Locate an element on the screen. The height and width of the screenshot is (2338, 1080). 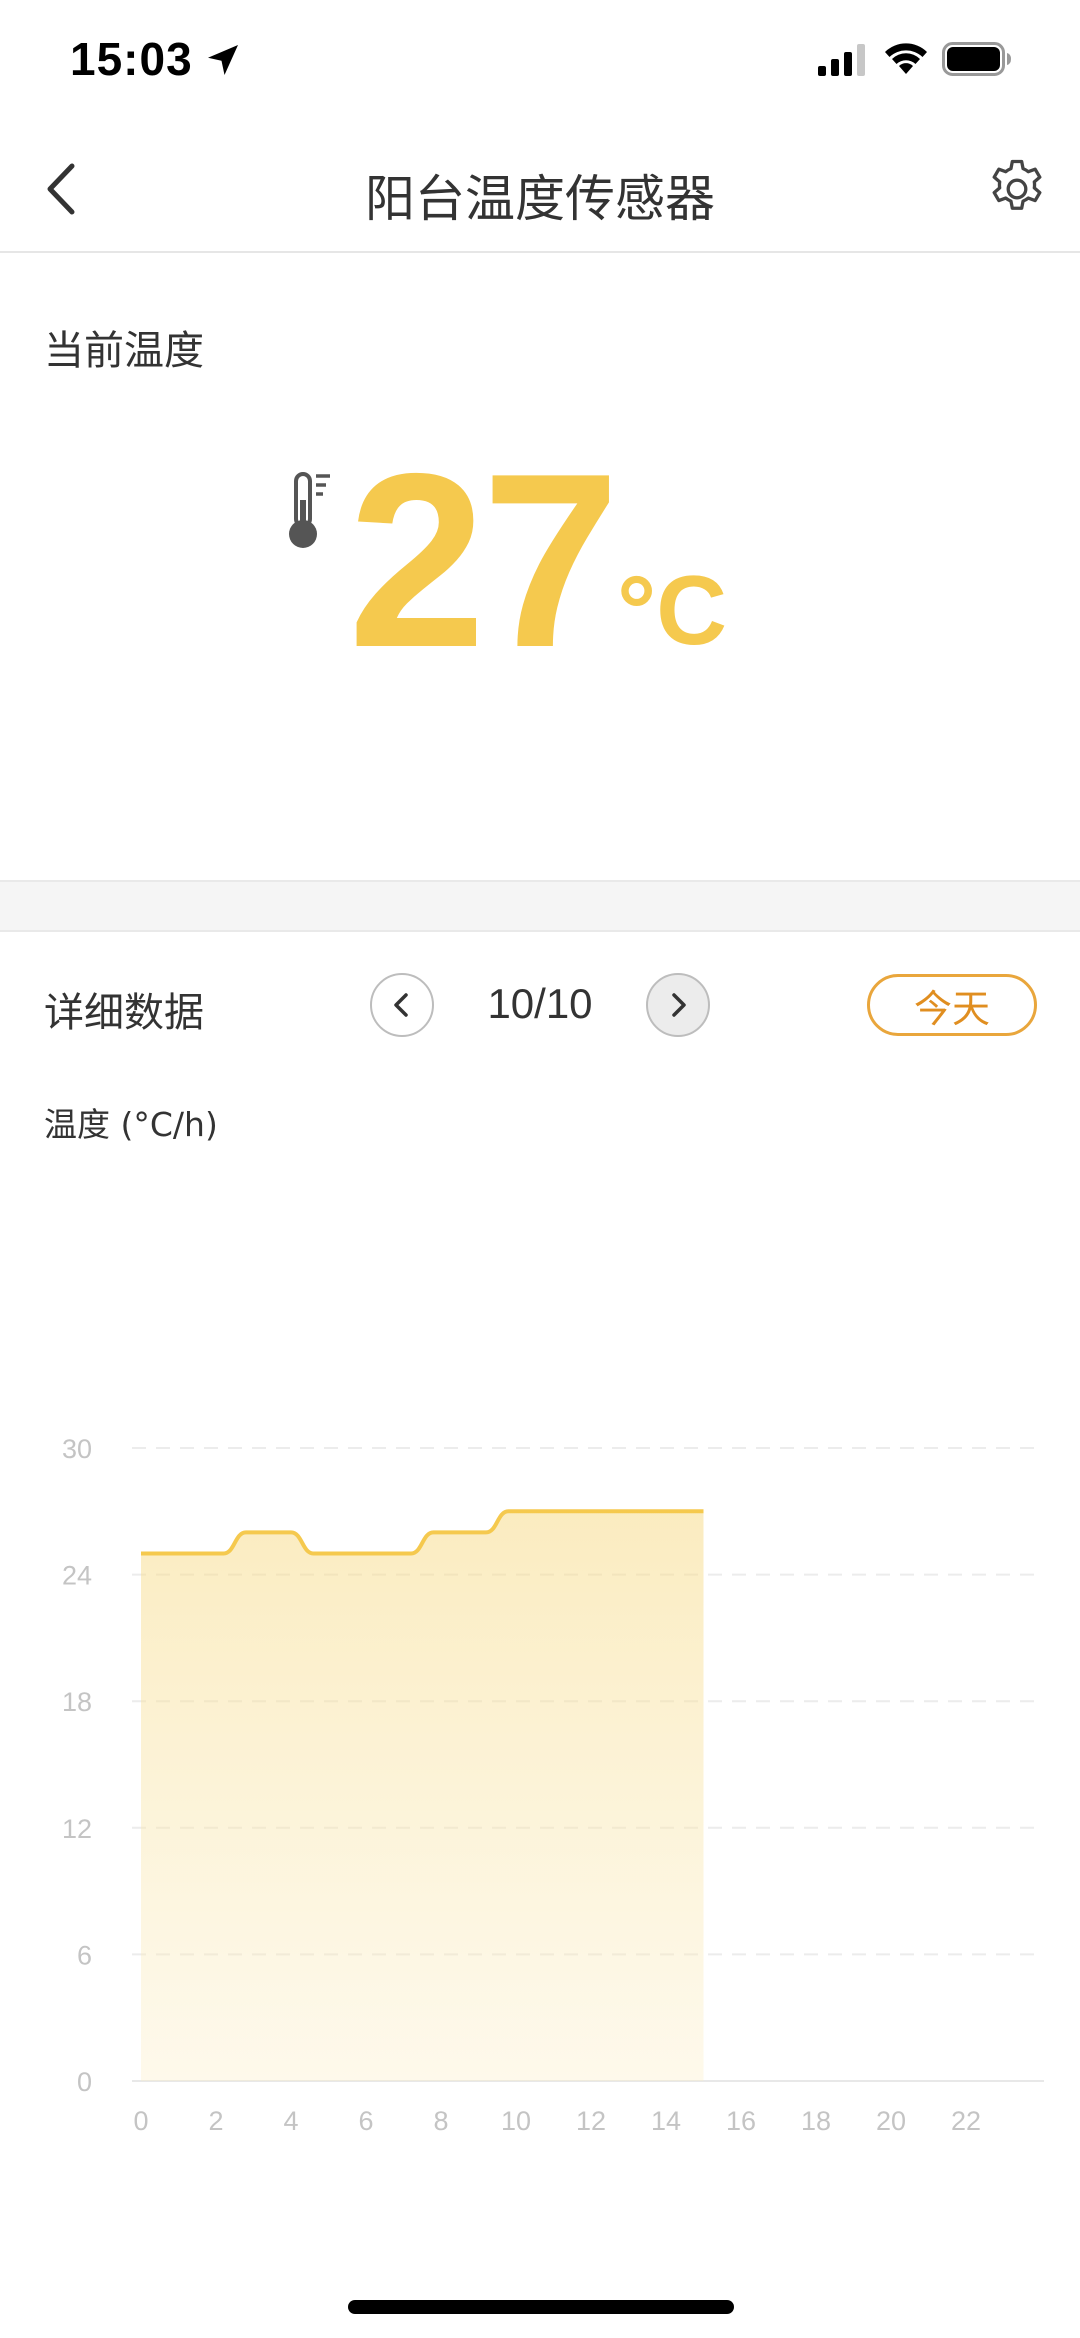
x-tick-label: 12 is located at coordinates (591, 2121).